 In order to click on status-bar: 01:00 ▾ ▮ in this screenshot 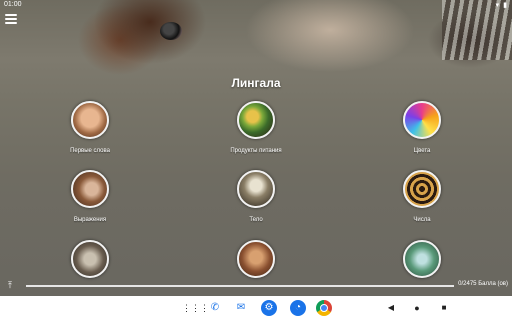, I will do `click(256, 5)`.